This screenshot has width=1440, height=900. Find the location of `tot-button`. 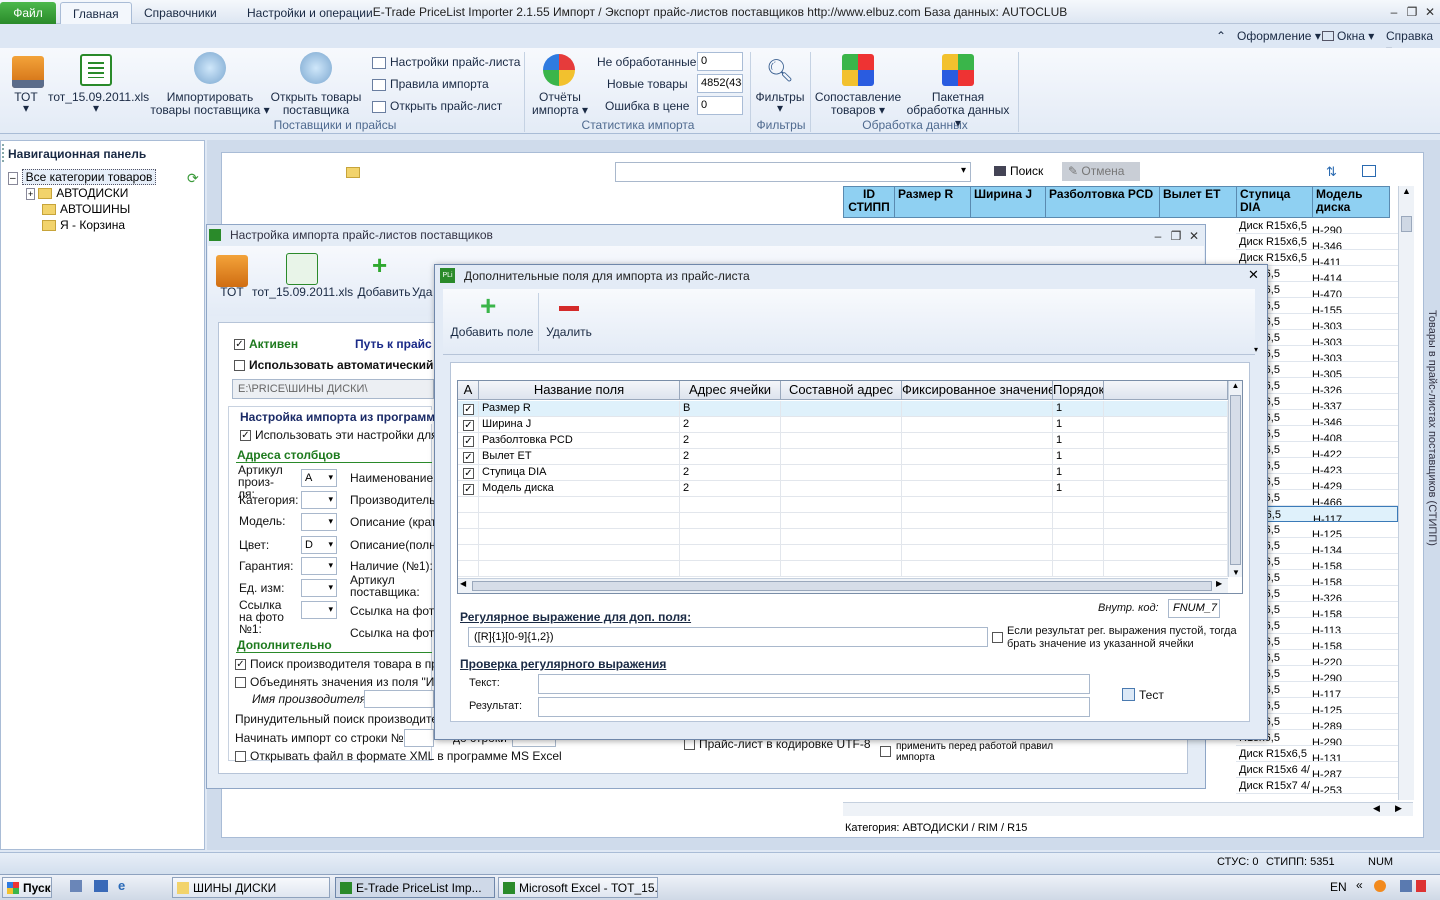

tot-button is located at coordinates (28, 72).